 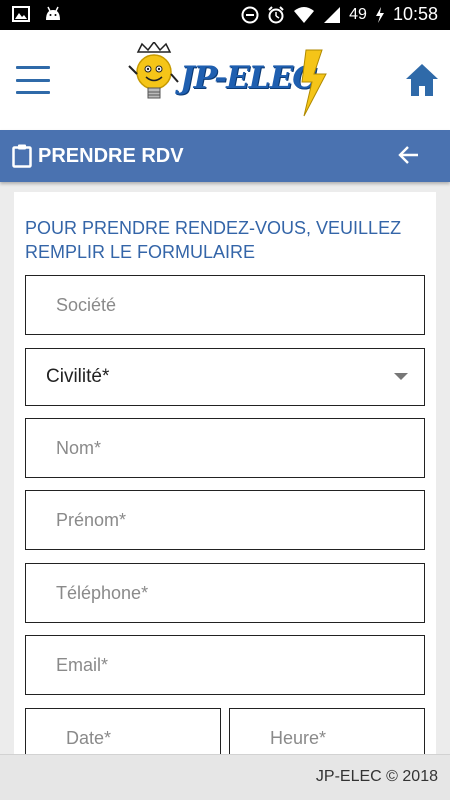 What do you see at coordinates (111, 156) in the screenshot?
I see `page-title: PRENDRE RDV` at bounding box center [111, 156].